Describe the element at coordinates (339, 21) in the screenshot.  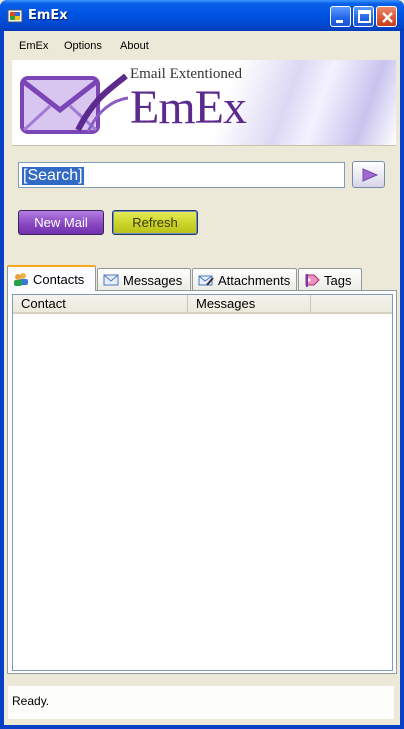
I see `minimize-icon` at that location.